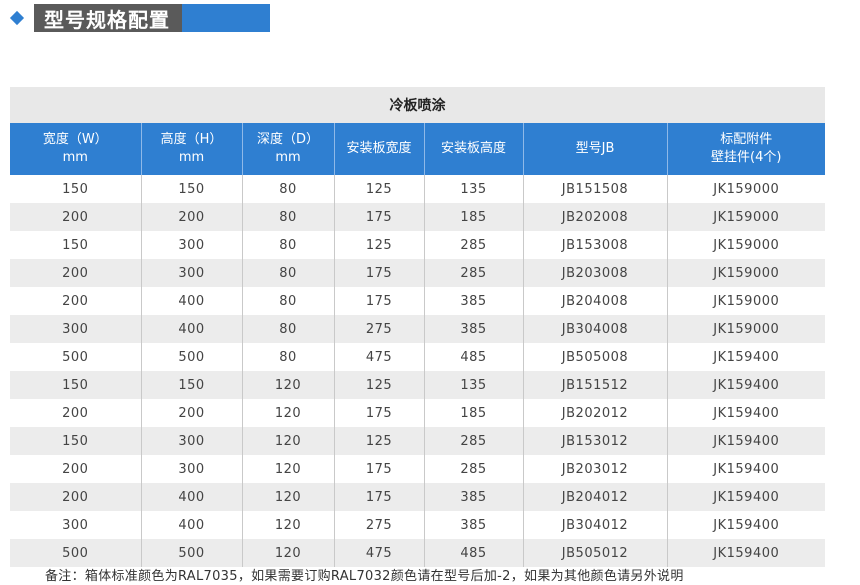 This screenshot has height=585, width=860. What do you see at coordinates (594, 413) in the screenshot?
I see `cell-model: JB202012` at bounding box center [594, 413].